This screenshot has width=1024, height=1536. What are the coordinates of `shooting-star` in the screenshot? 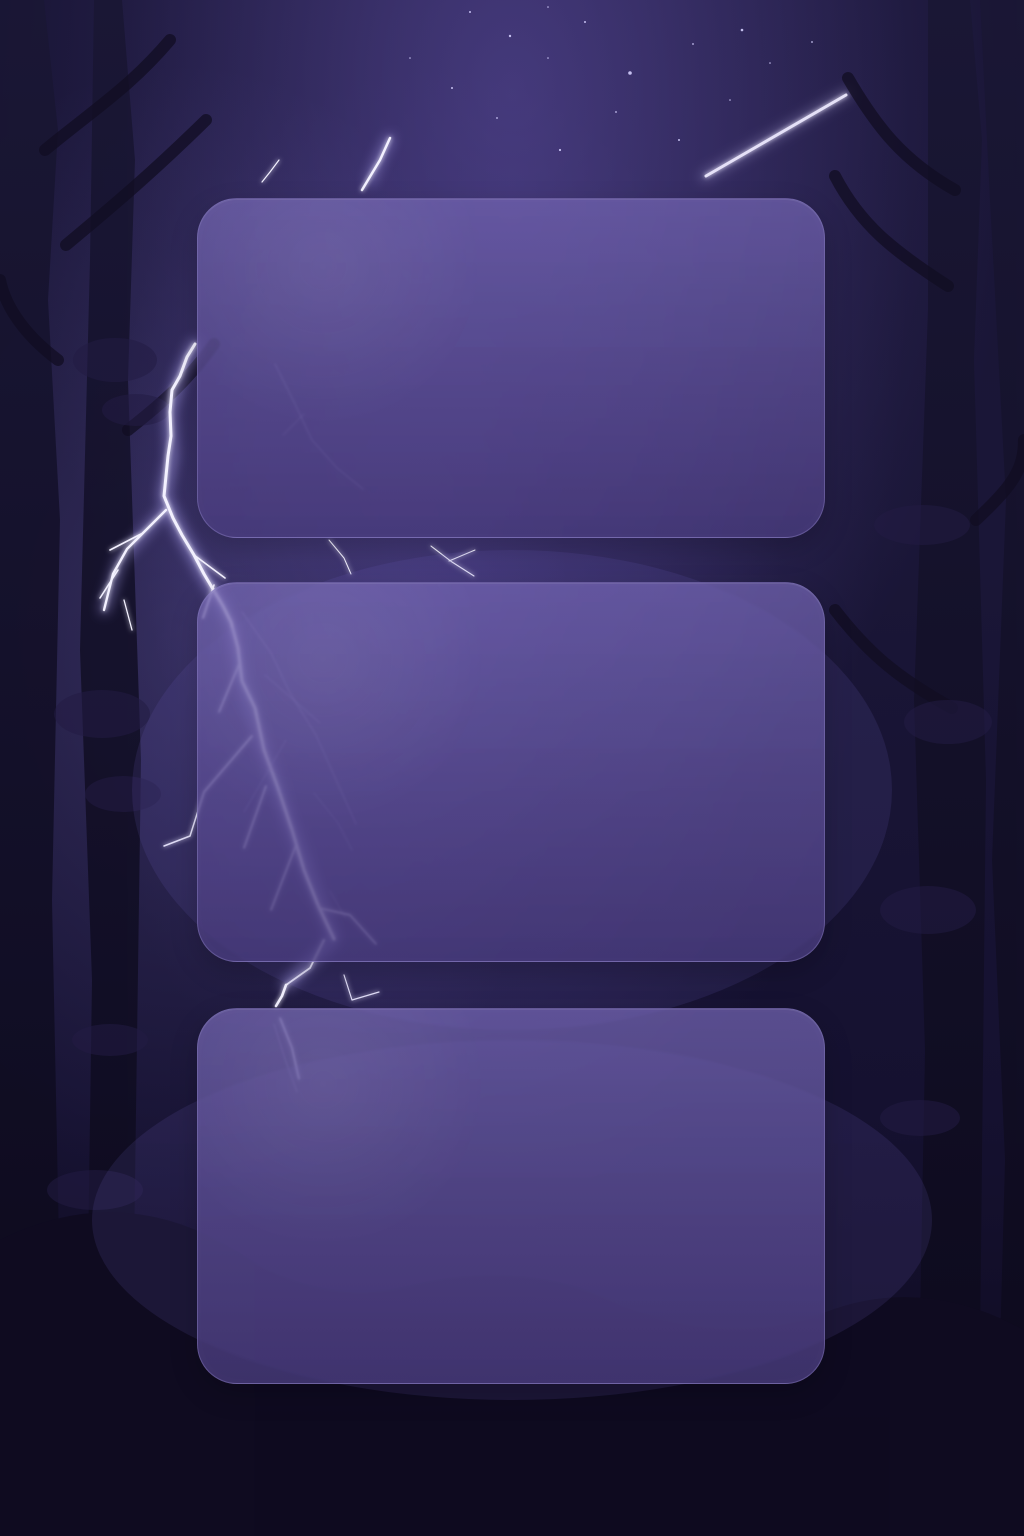 It's located at (776, 135).